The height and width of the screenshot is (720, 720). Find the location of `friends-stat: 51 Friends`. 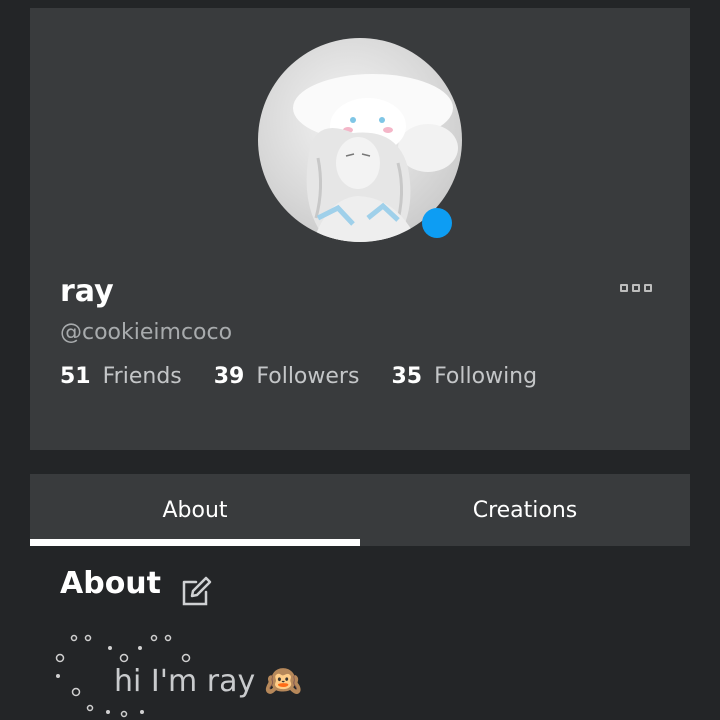

friends-stat: 51 Friends is located at coordinates (121, 376).